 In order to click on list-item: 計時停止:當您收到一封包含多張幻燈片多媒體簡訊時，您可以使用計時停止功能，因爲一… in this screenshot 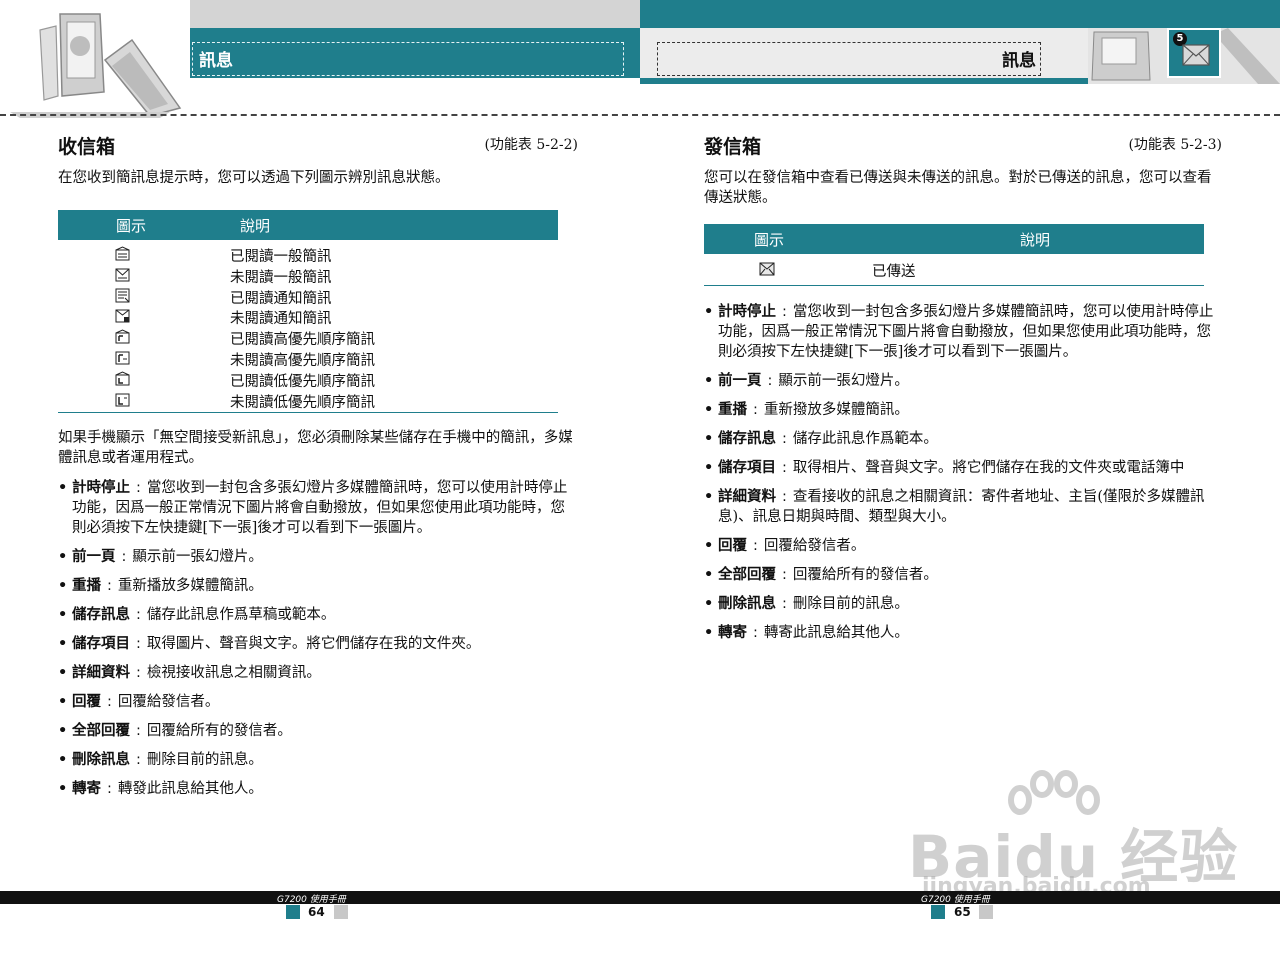, I will do `click(318, 508)`.